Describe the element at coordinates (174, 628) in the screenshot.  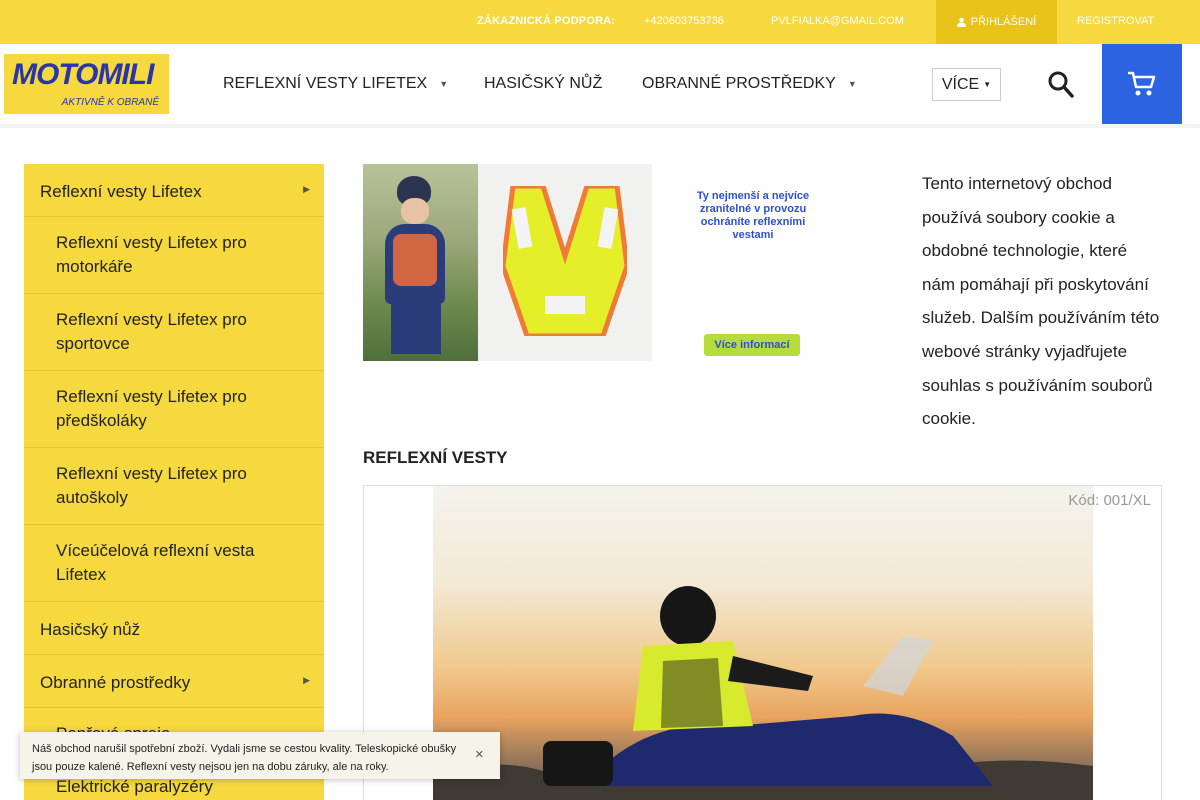
I see `sidebar-item-hasicsky-nuz: Hasičský nůž` at that location.